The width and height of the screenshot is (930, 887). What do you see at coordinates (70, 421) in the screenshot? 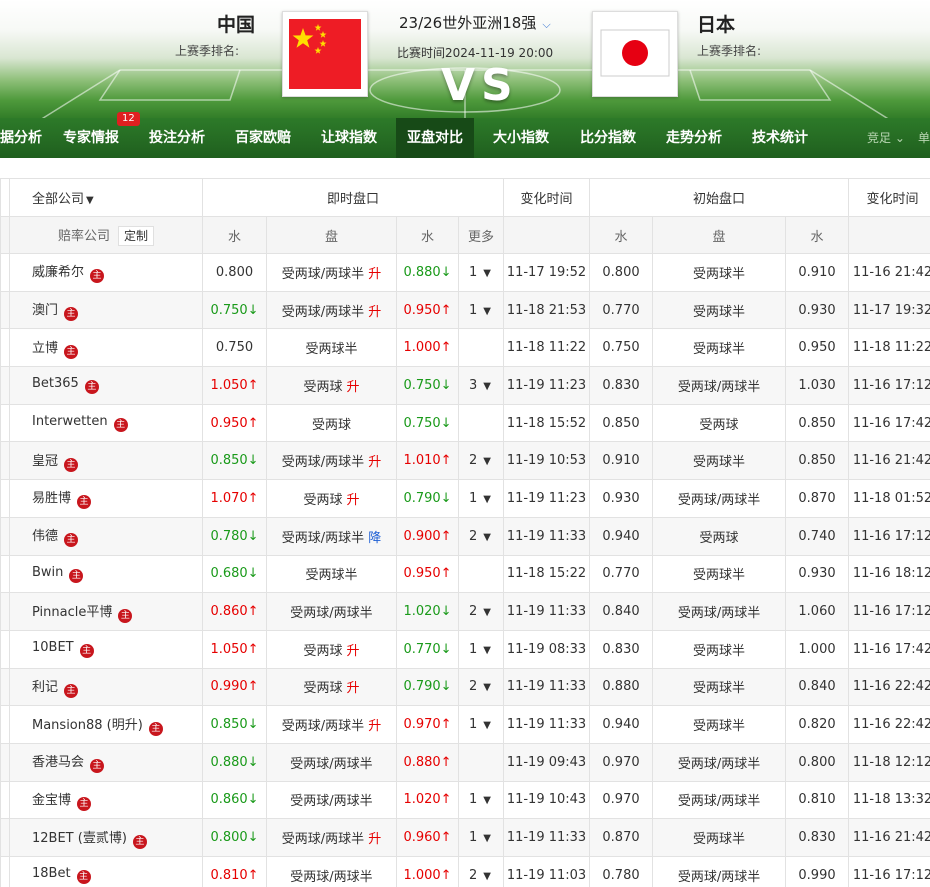
I see `company-name: Interwetten` at bounding box center [70, 421].